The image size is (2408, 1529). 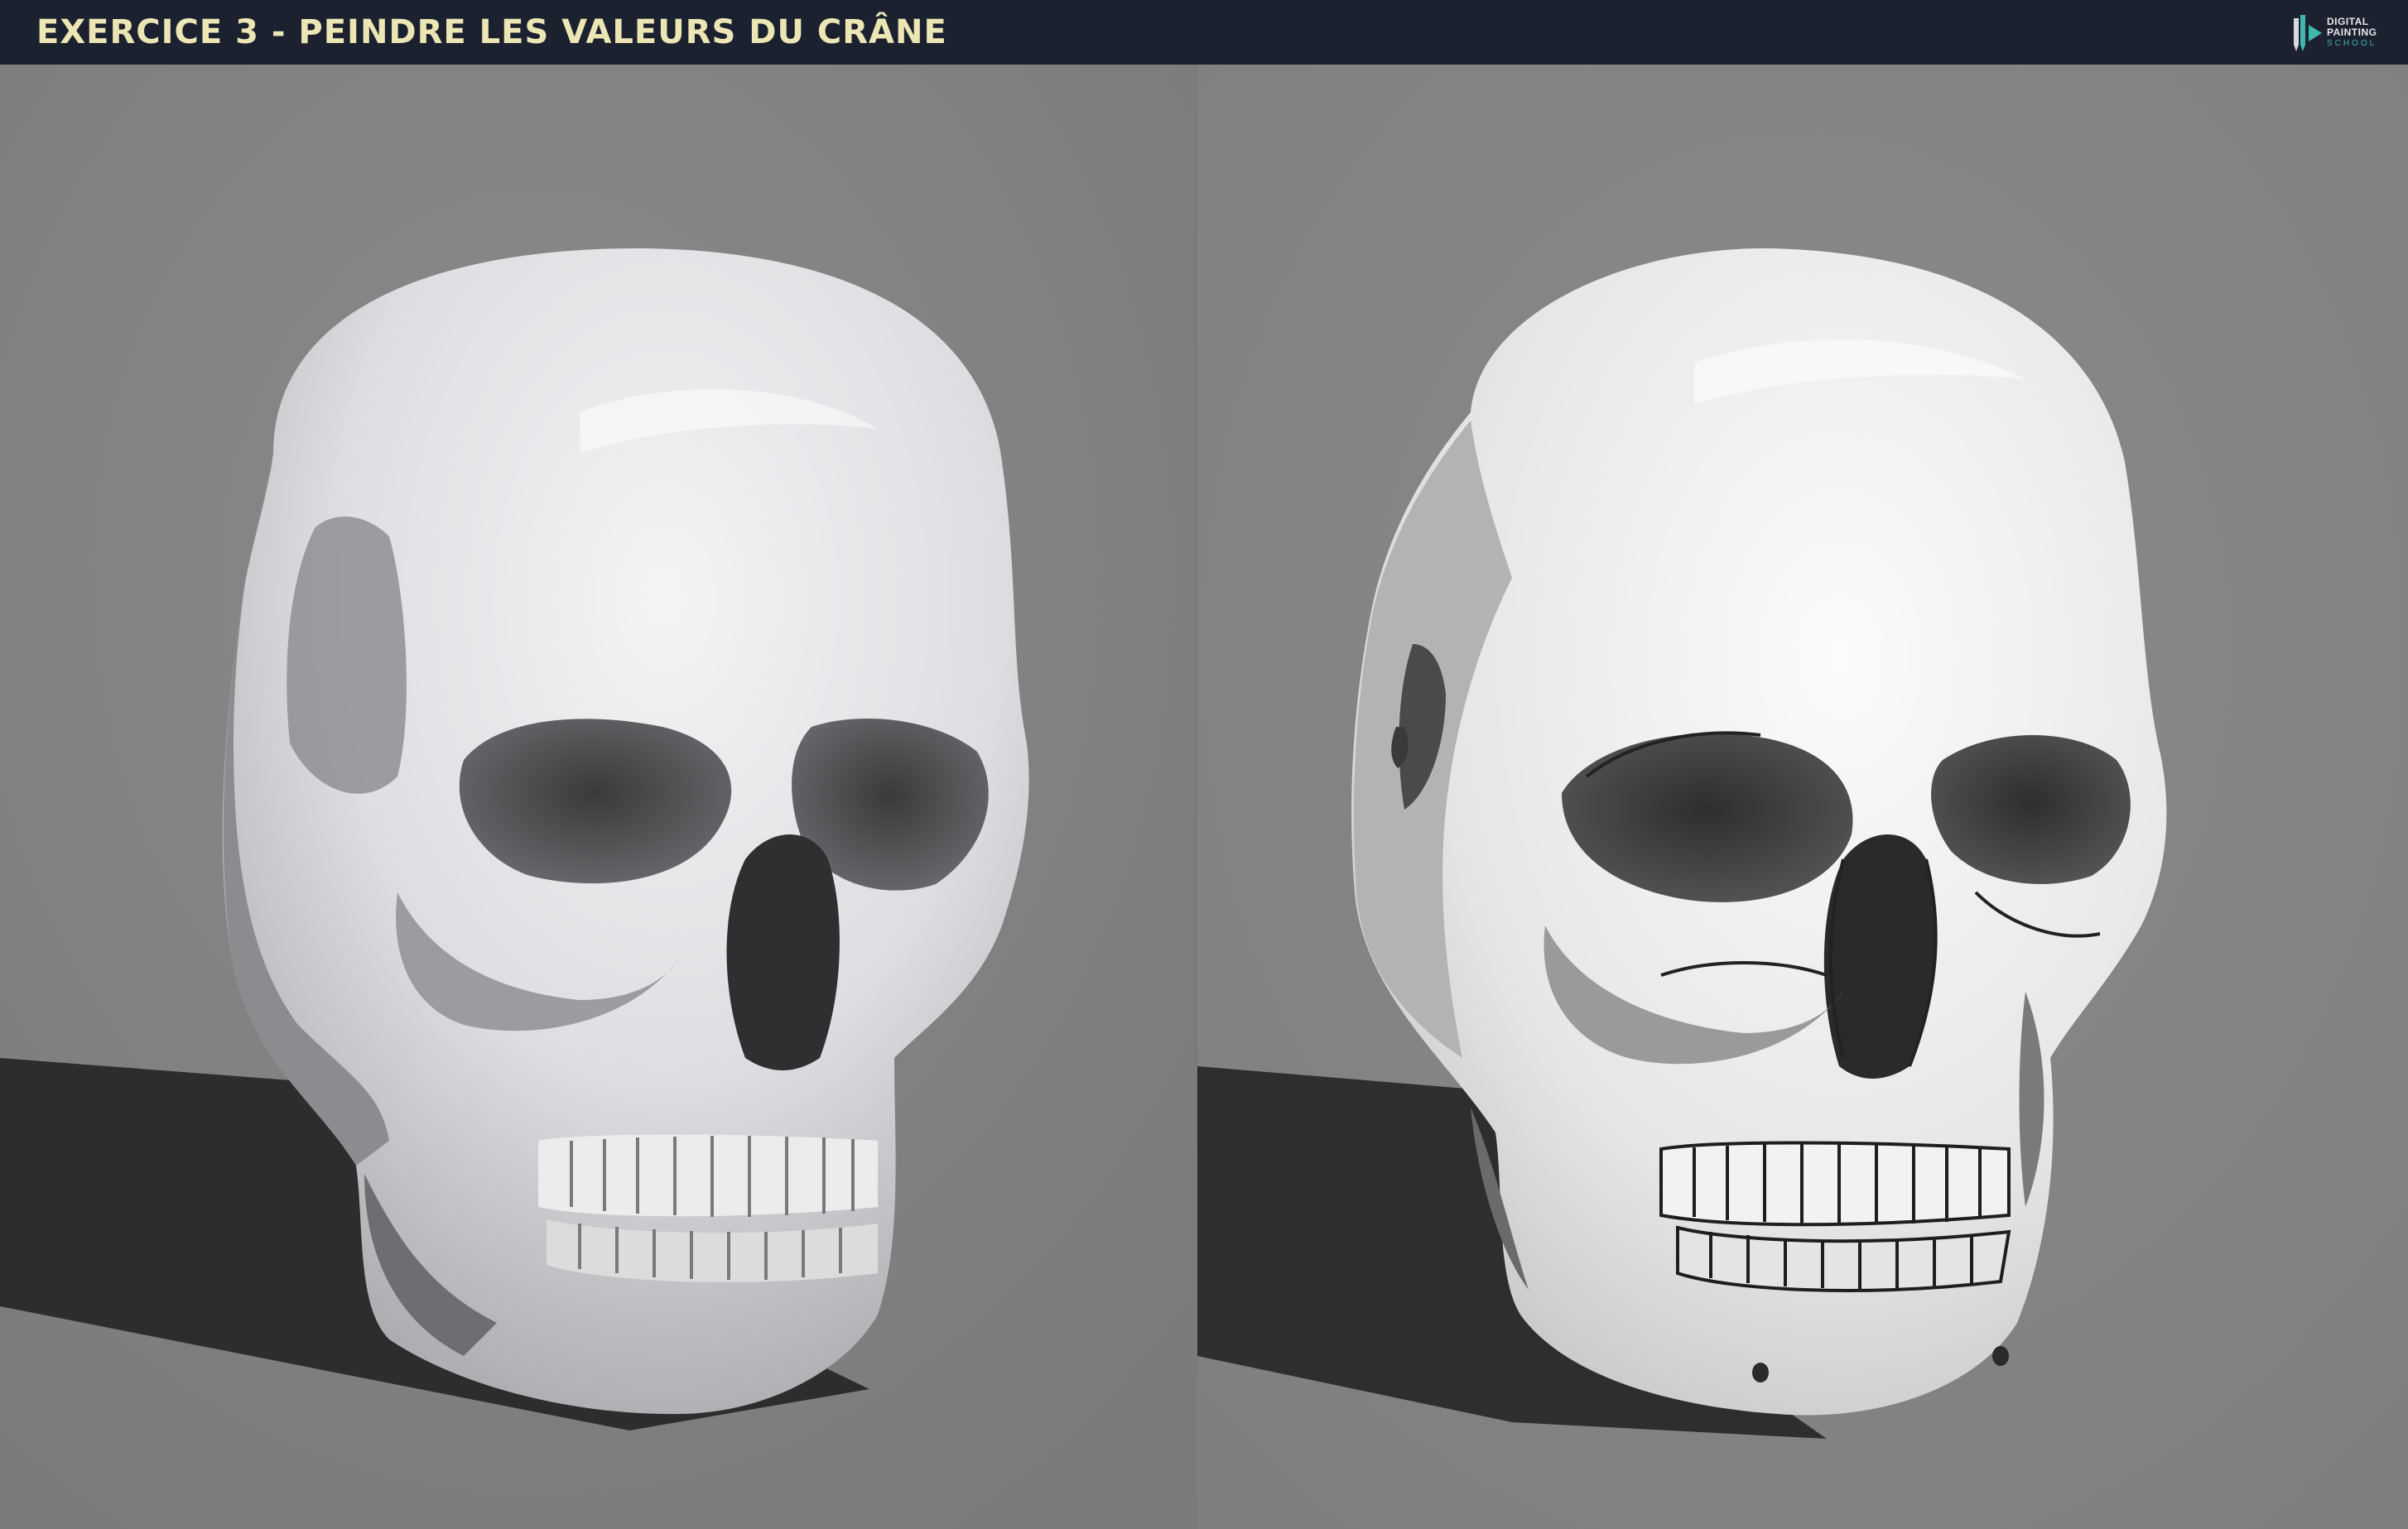 I want to click on logo-text-painting: PAINTING, so click(x=2352, y=32).